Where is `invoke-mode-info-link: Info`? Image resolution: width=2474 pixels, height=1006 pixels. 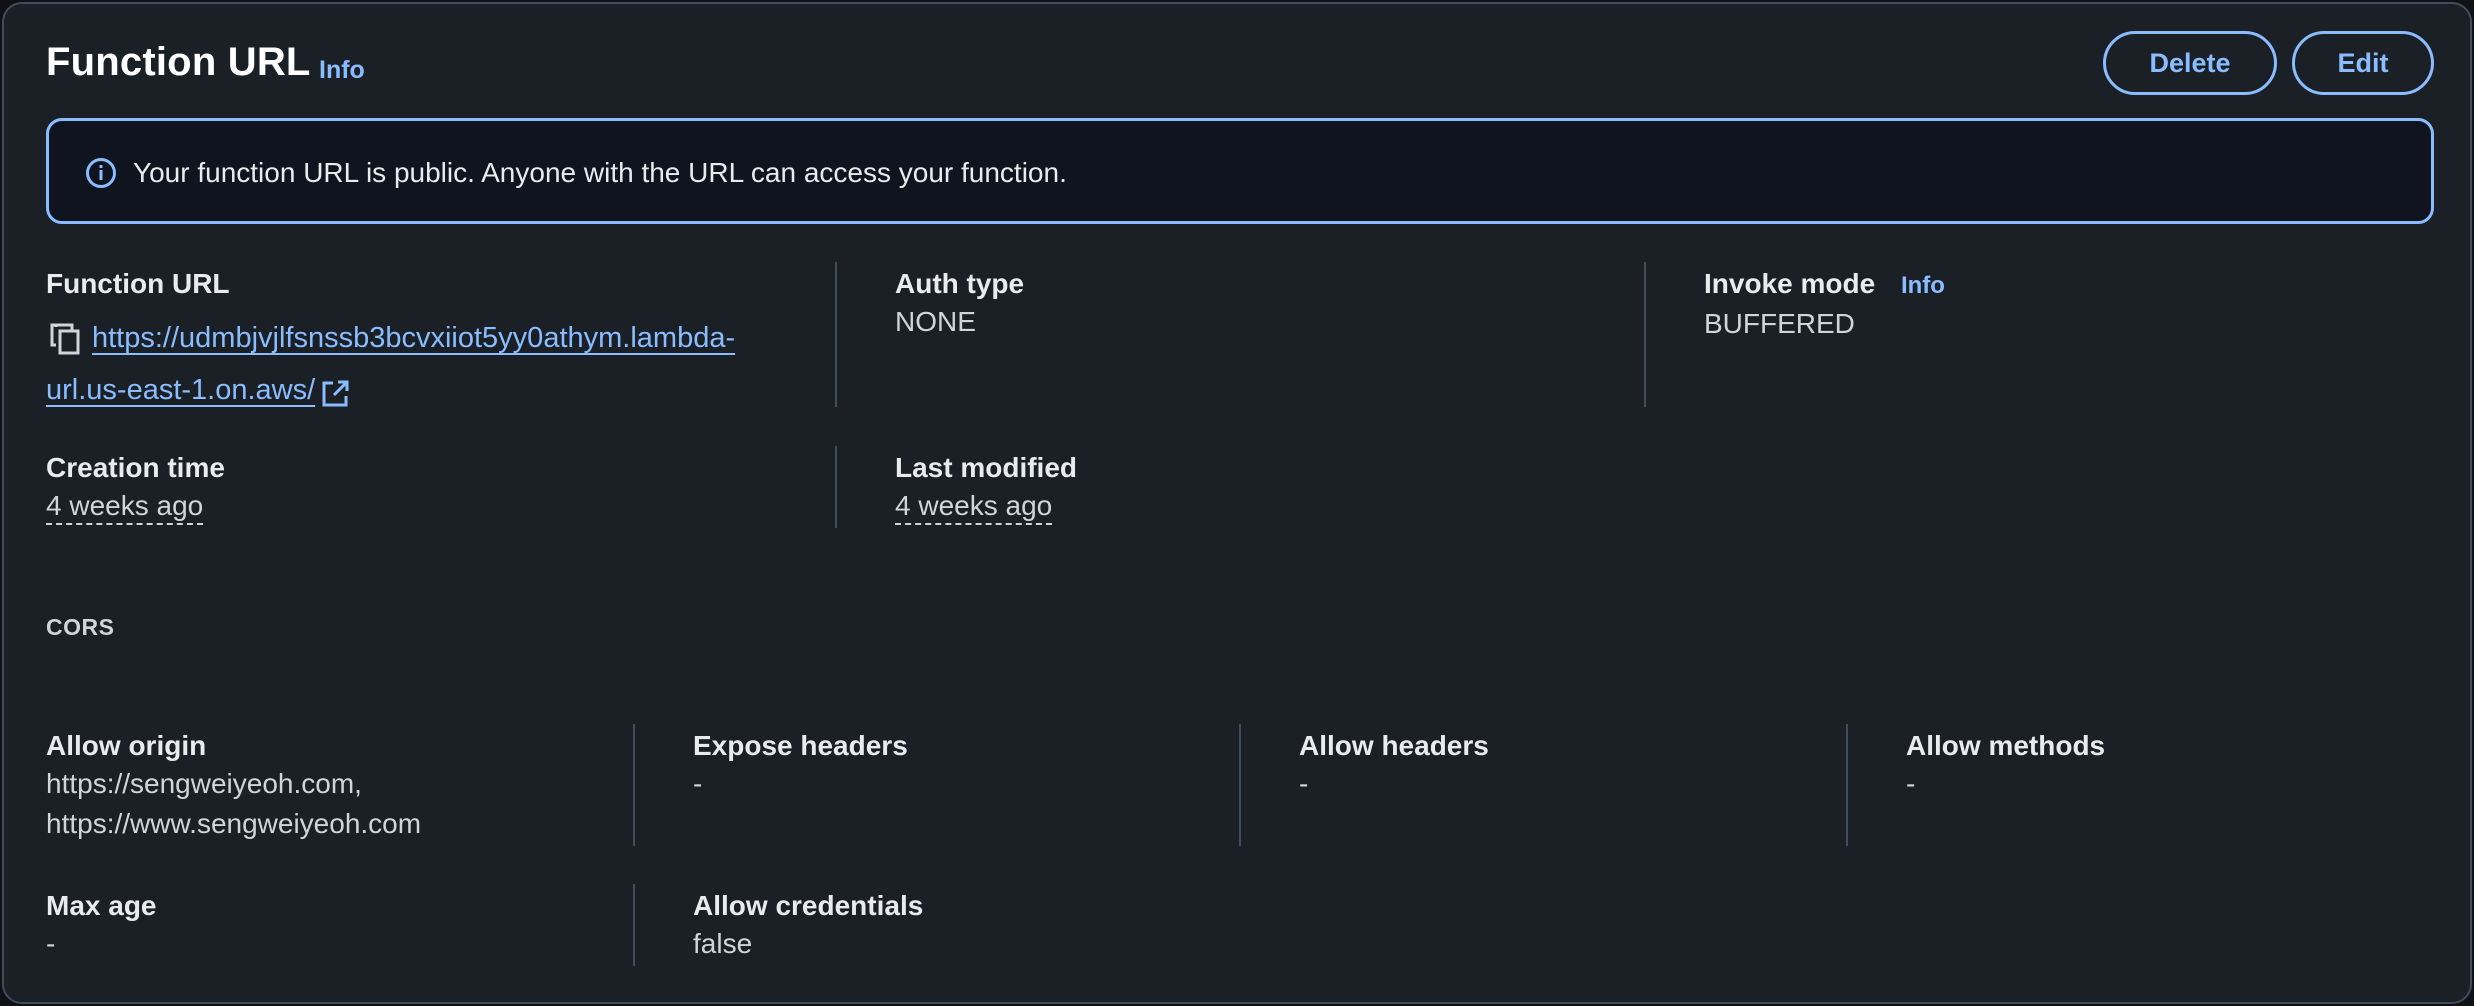
invoke-mode-info-link: Info is located at coordinates (1923, 285).